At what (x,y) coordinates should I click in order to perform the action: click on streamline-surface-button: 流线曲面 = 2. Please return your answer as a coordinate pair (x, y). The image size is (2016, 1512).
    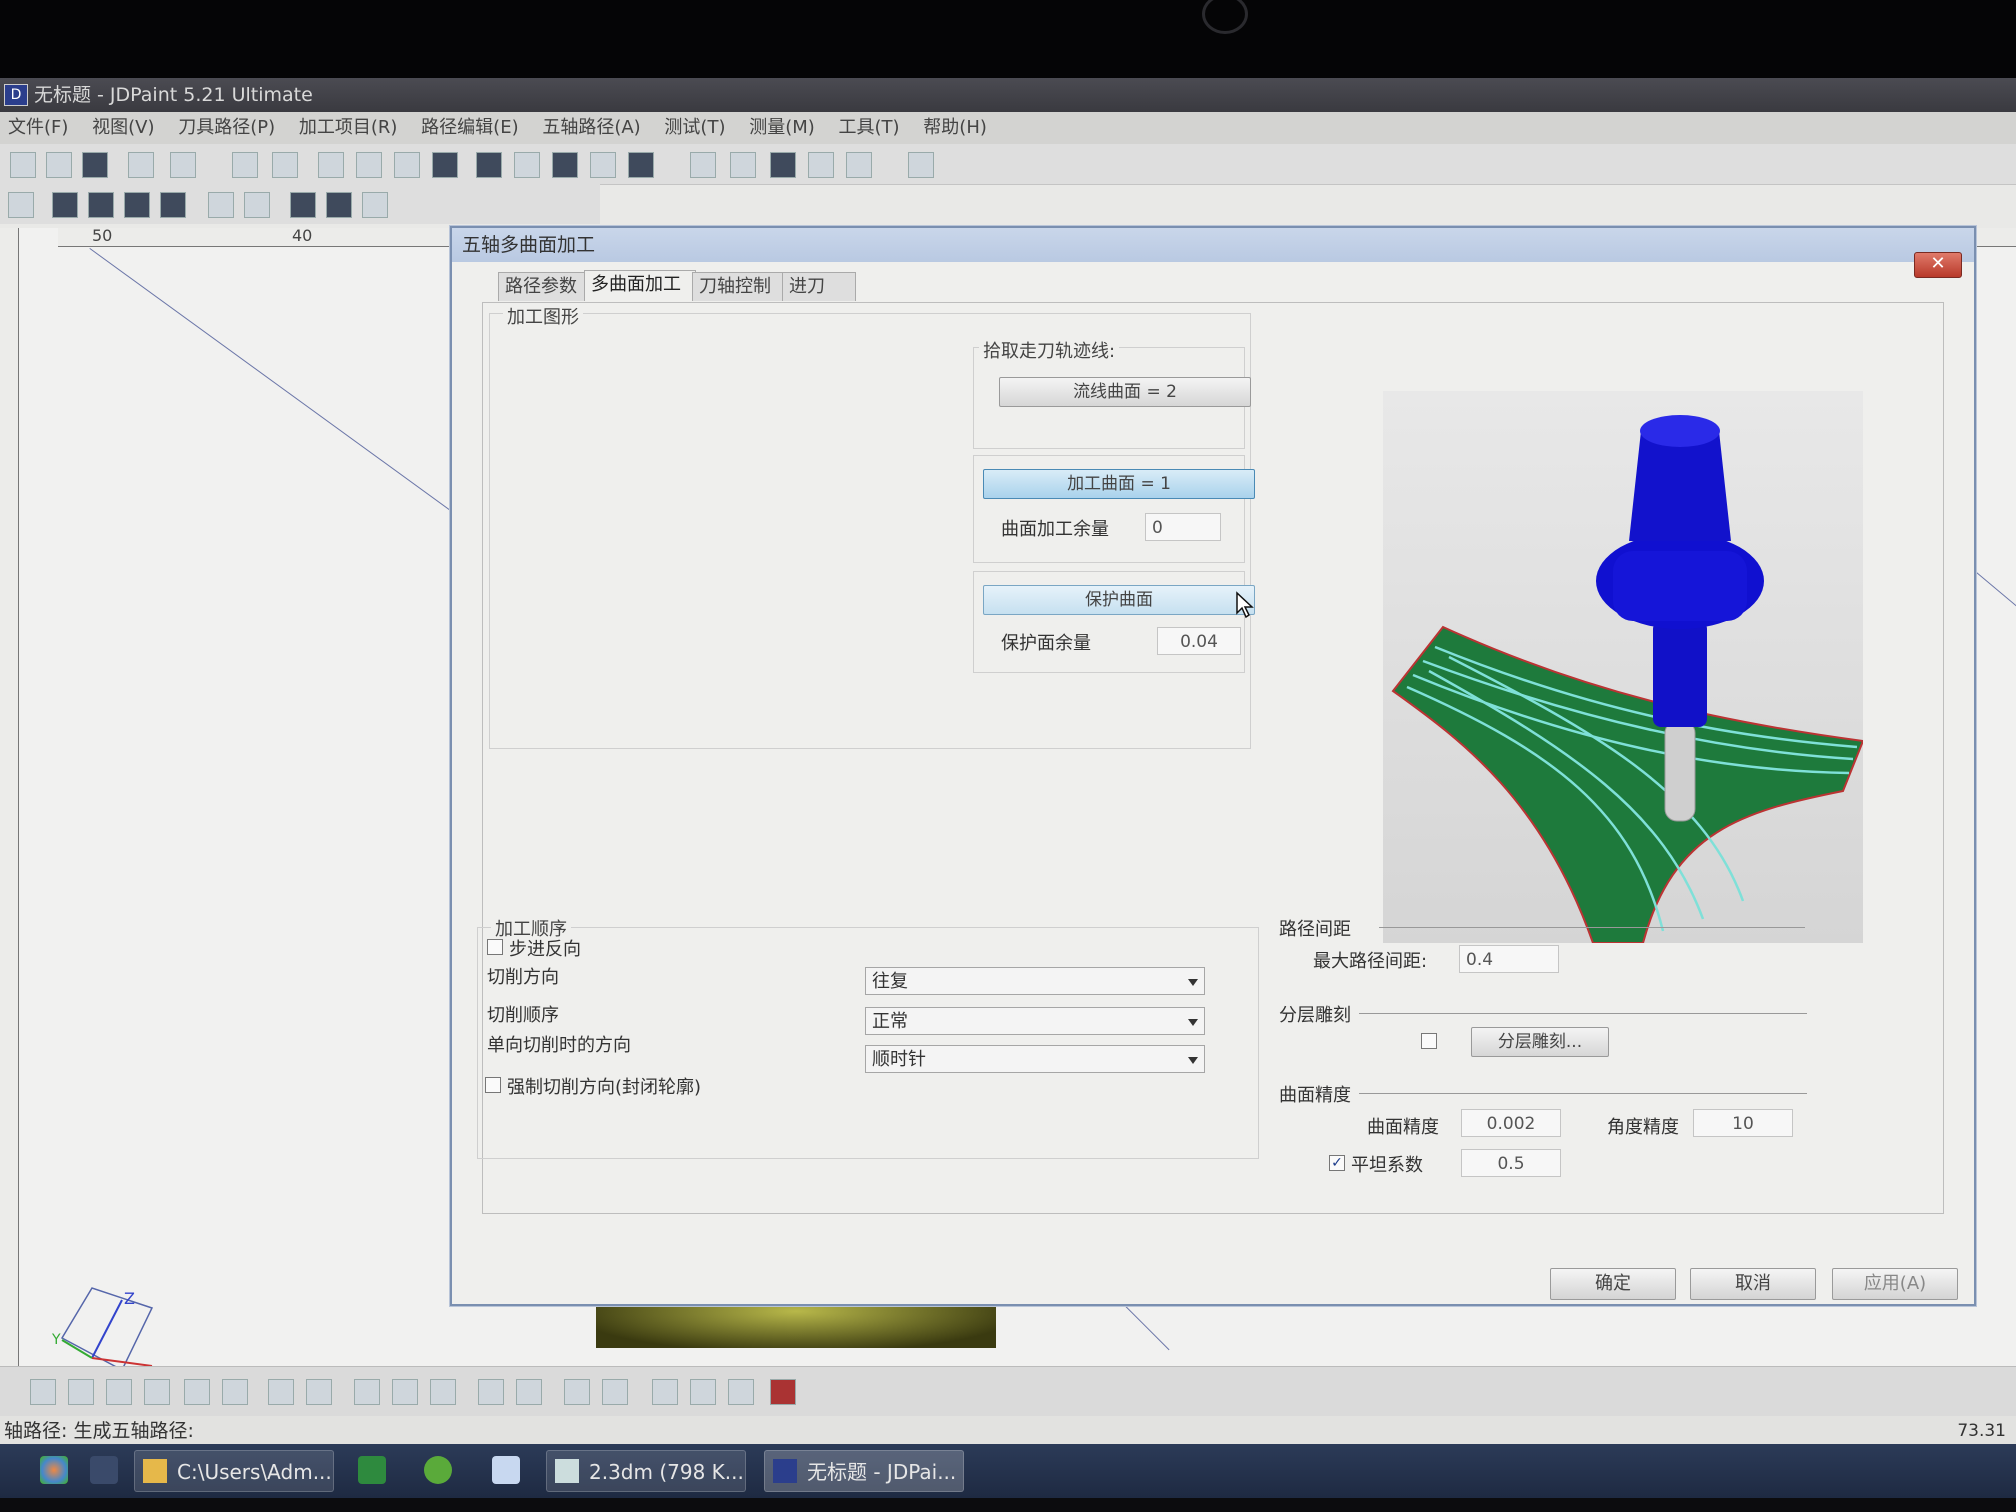
    Looking at the image, I should click on (1125, 392).